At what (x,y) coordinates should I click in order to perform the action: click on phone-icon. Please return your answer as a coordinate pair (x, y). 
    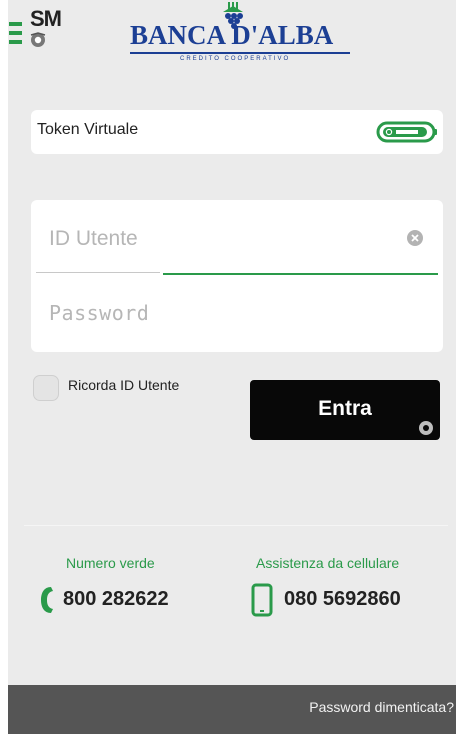
    Looking at the image, I should click on (46, 600).